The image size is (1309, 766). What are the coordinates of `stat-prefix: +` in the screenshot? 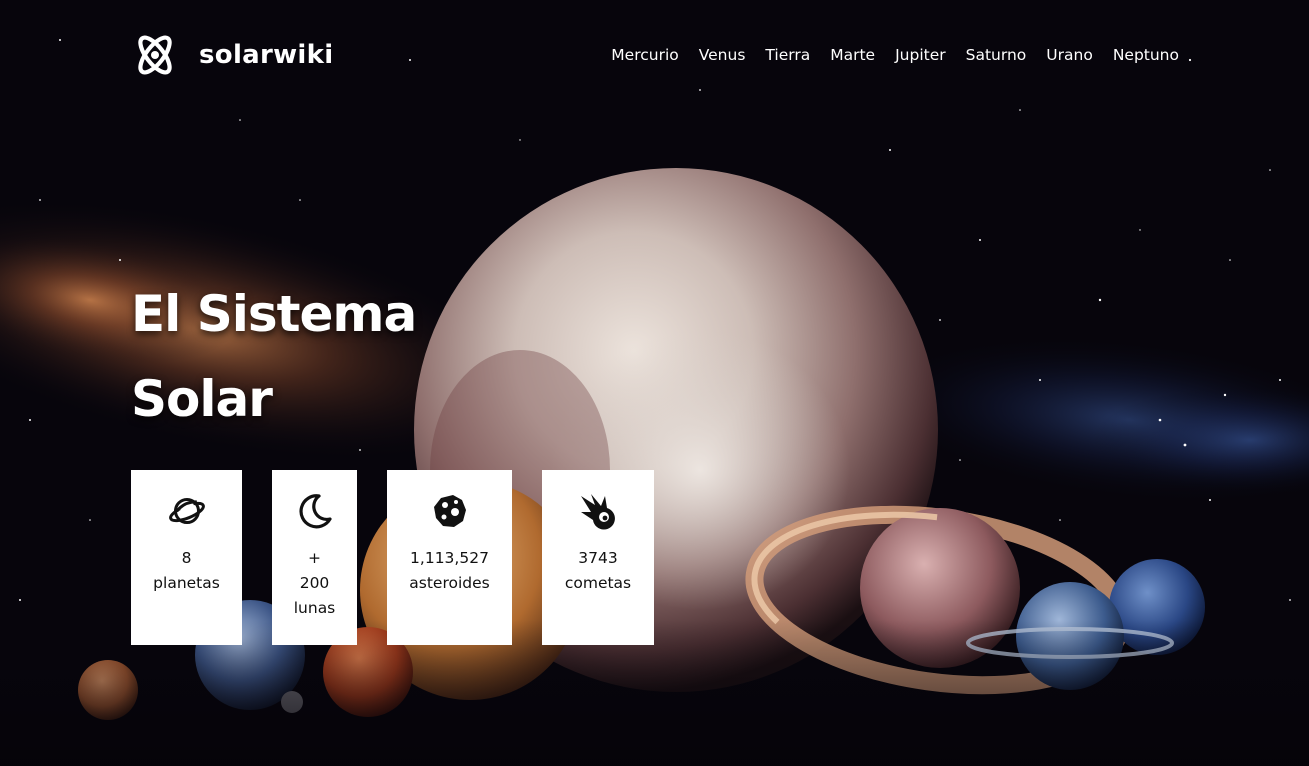 It's located at (314, 558).